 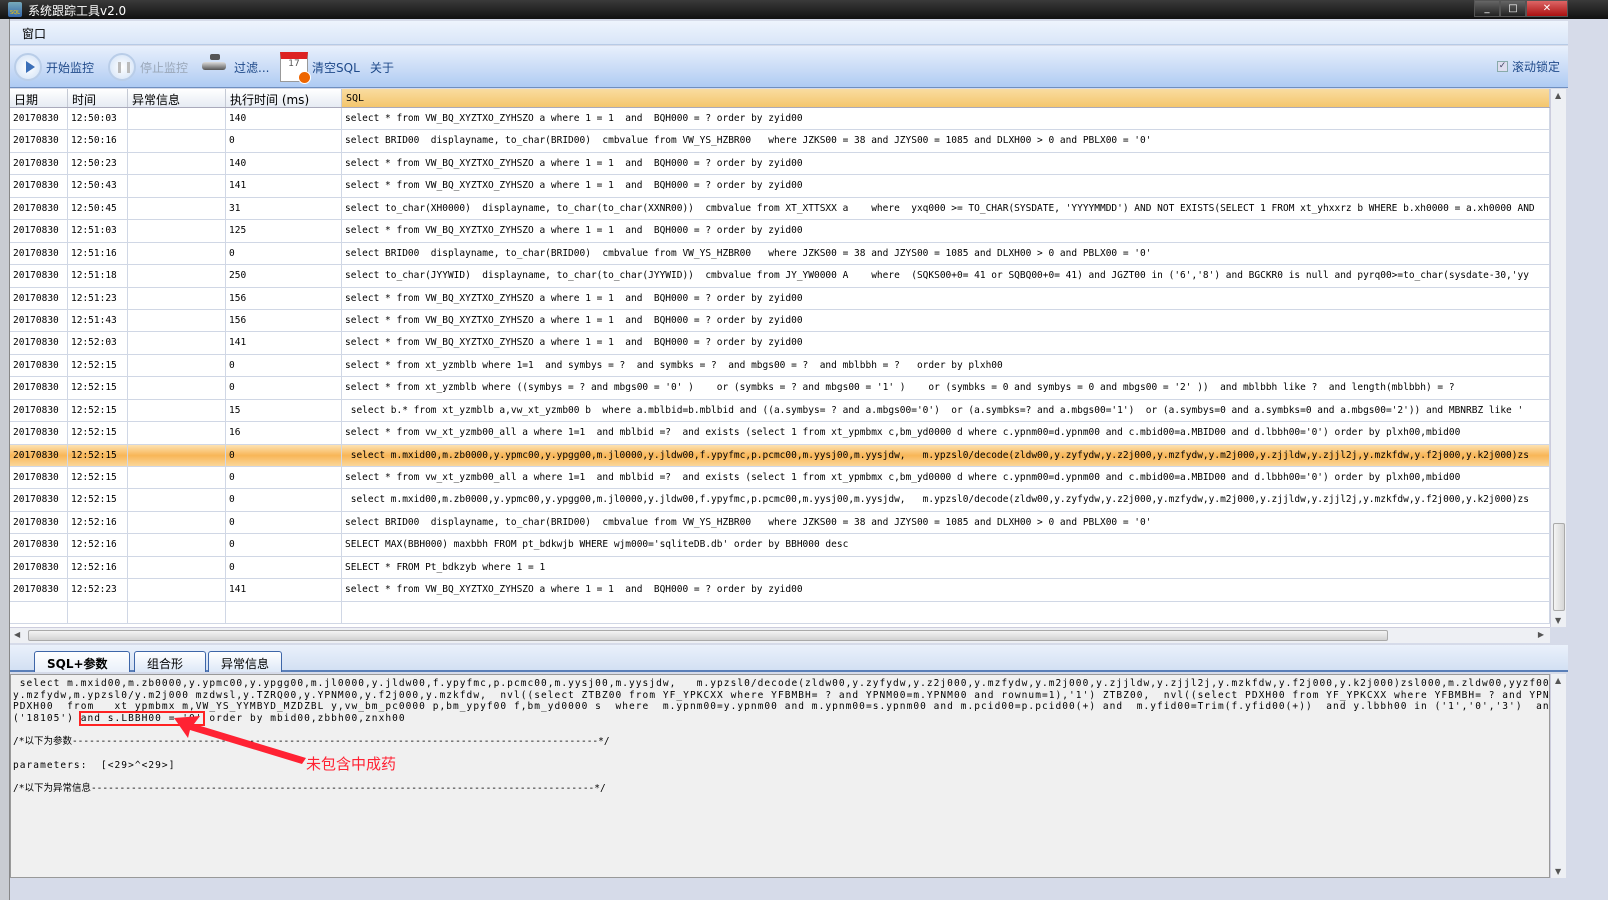 I want to click on column-header-error: 异常信息, so click(x=177, y=98).